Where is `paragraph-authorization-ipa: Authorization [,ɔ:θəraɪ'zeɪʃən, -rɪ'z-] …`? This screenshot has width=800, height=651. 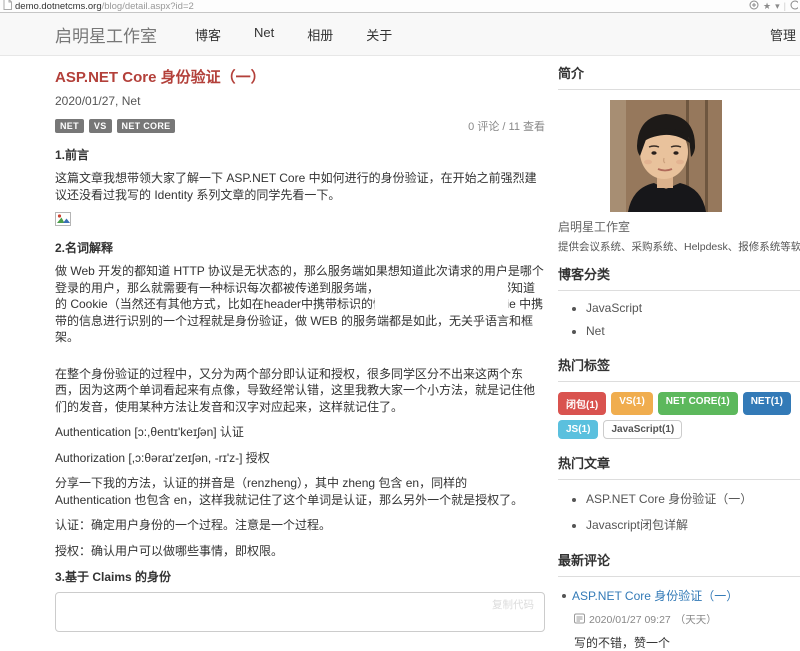
paragraph-authorization-ipa: Authorization [,ɔ:θəraɪ'zeɪʃən, -rɪ'z-] … is located at coordinates (162, 457).